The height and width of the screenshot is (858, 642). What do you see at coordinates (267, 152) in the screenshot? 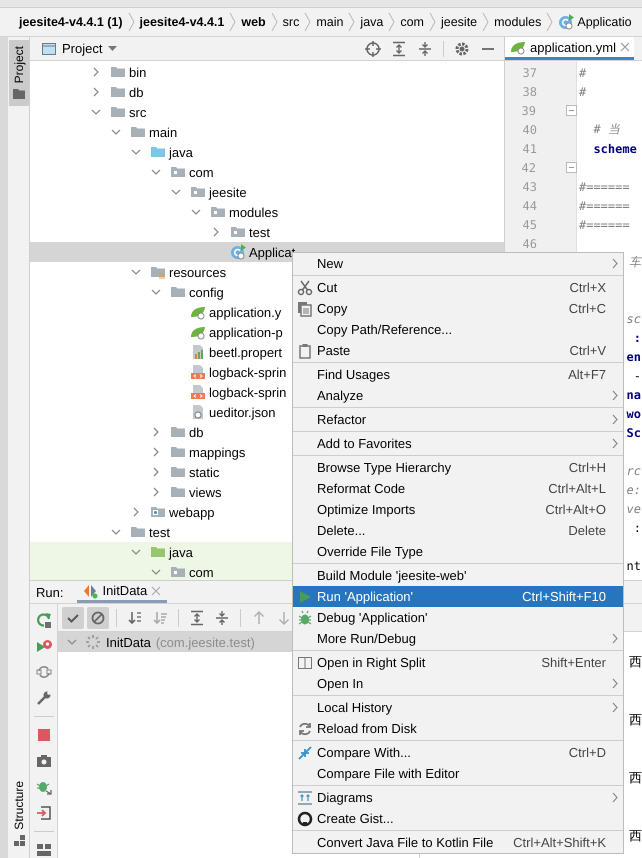
I see `tree-item: java` at bounding box center [267, 152].